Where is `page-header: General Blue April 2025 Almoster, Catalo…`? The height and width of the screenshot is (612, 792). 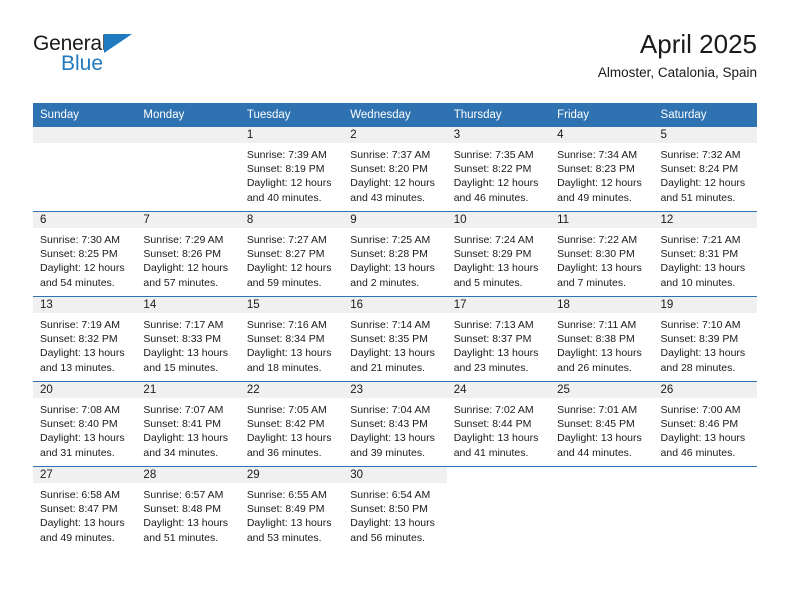
page-header: General Blue April 2025 Almoster, Catalo… is located at coordinates (395, 60).